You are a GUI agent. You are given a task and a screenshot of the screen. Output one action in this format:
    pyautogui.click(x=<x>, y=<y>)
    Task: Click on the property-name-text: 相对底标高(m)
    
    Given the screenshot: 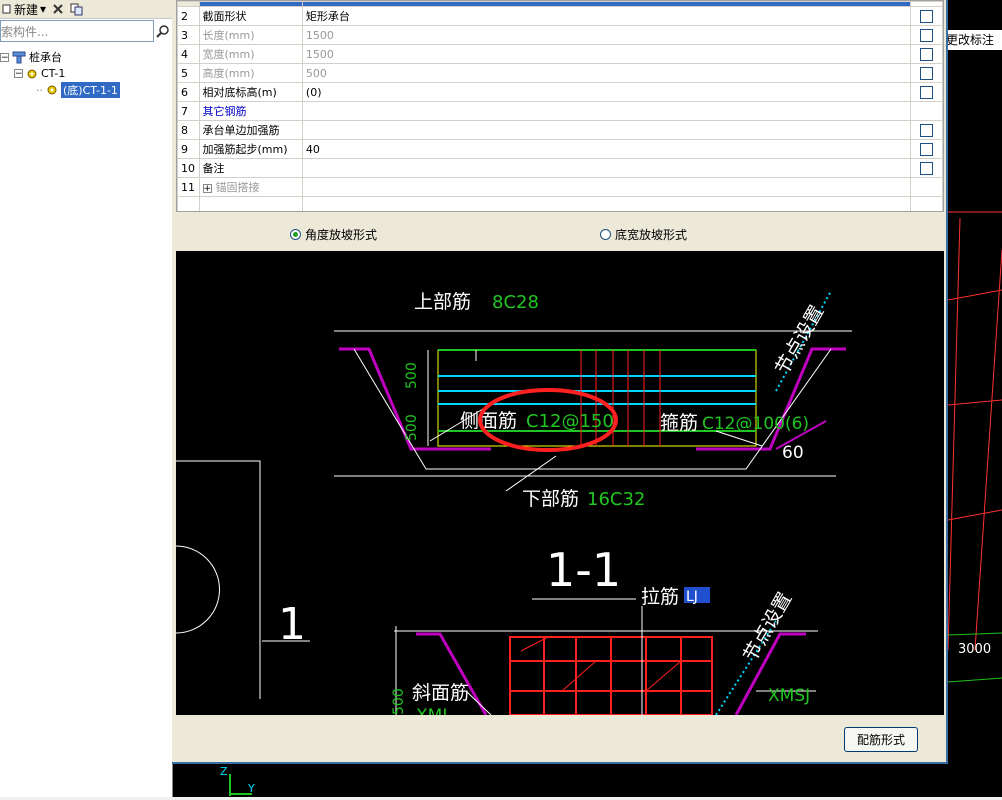 What is the action you would take?
    pyautogui.click(x=239, y=92)
    